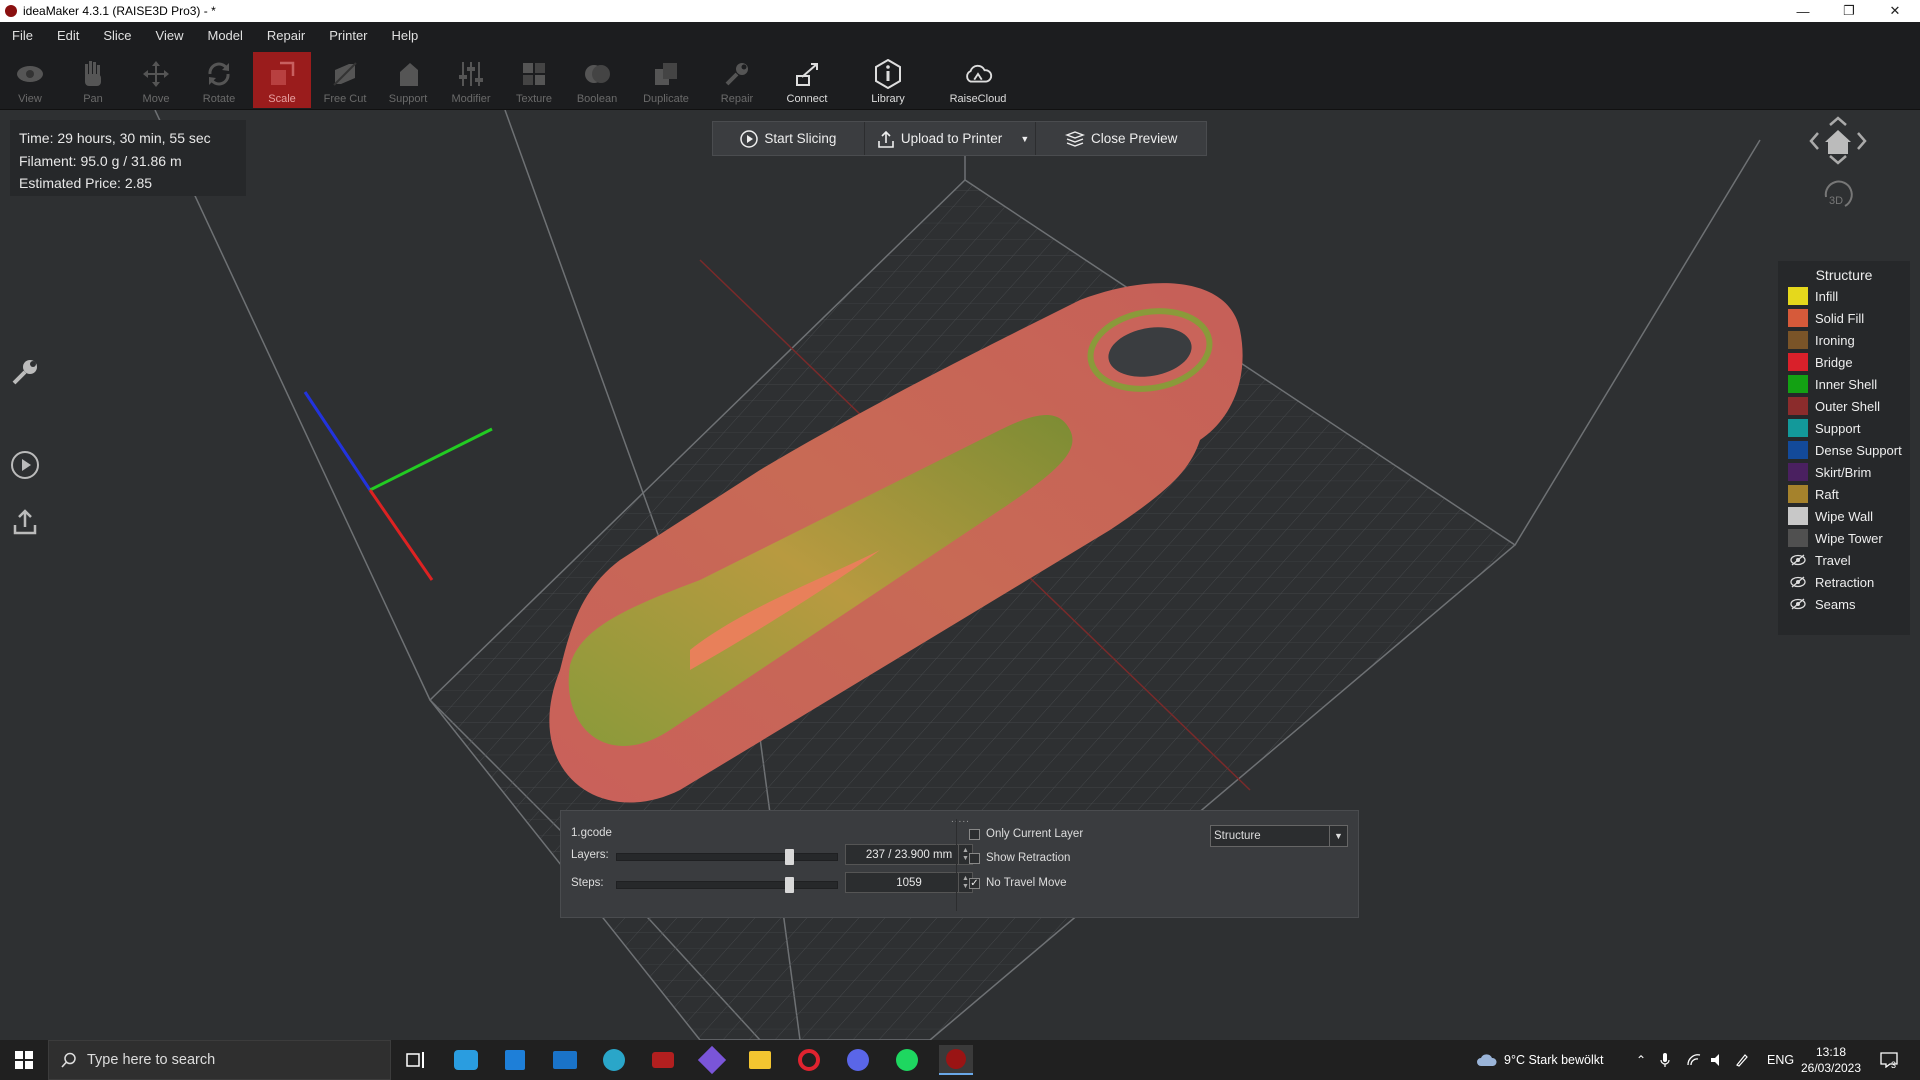 The width and height of the screenshot is (1920, 1080). What do you see at coordinates (727, 857) in the screenshot?
I see `layers-slider` at bounding box center [727, 857].